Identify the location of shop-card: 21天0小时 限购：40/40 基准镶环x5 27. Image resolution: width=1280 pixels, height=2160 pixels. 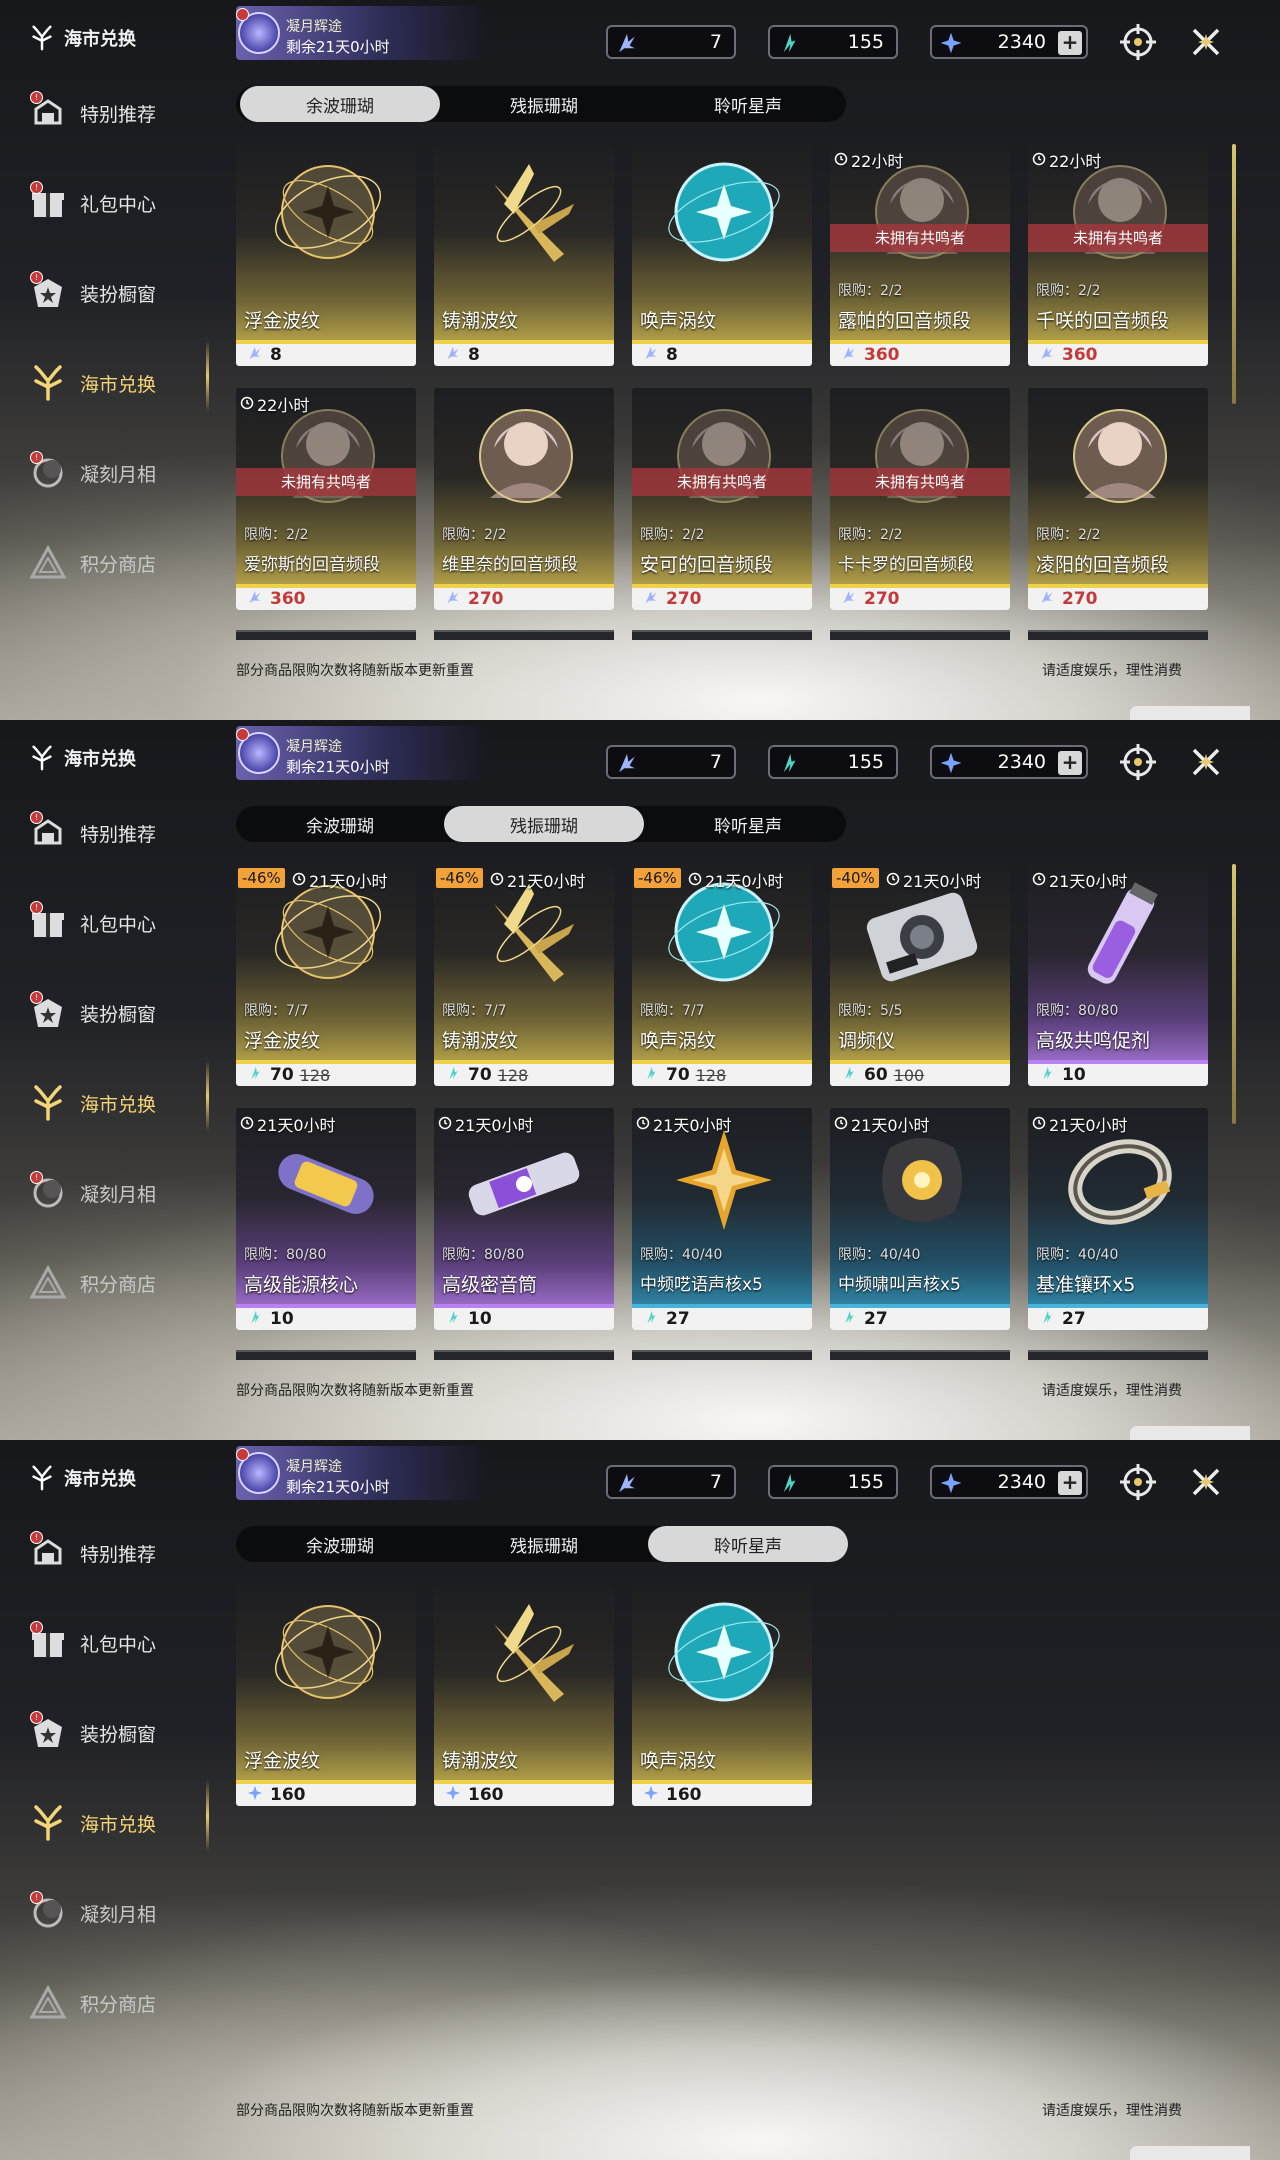
(1118, 1219).